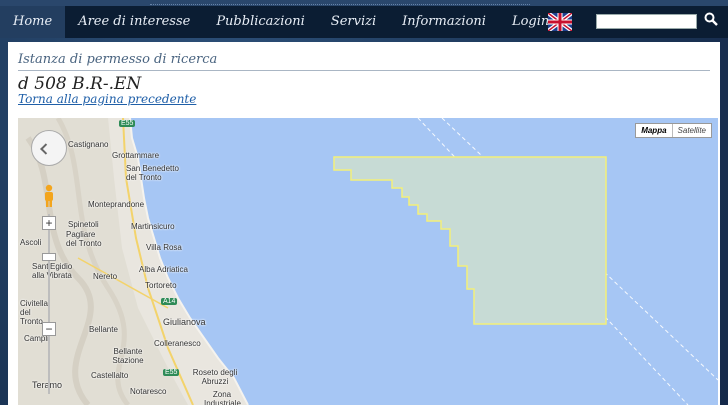 This screenshot has height=405, width=728. What do you see at coordinates (52, 271) in the screenshot?
I see `place-label: Sant'Egidio alla Vibrata` at bounding box center [52, 271].